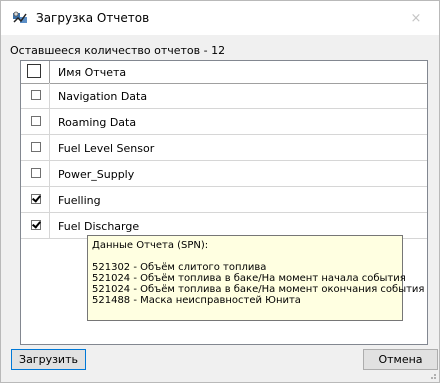 Image resolution: width=440 pixels, height=383 pixels. I want to click on tooltip-title: Данные Отчета (SPN):, so click(150, 245).